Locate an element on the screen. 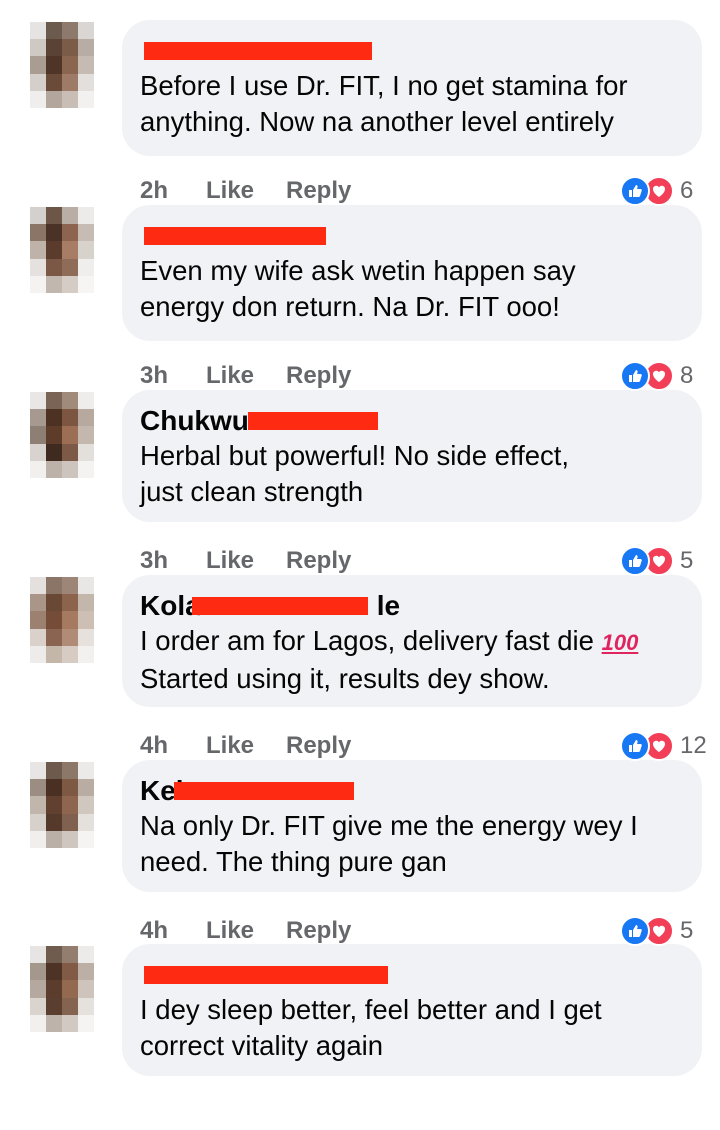 This screenshot has width=720, height=1130. reaction-count: 8 is located at coordinates (687, 375).